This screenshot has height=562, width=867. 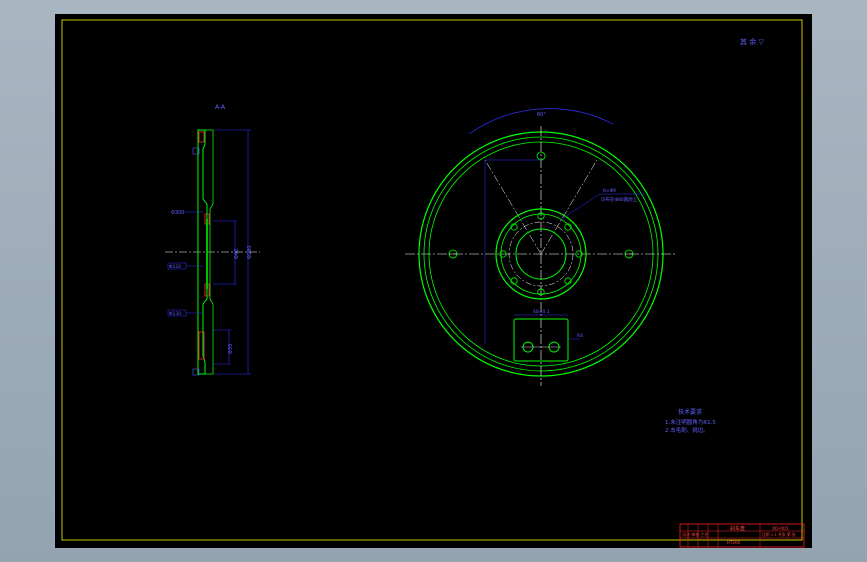 What do you see at coordinates (175, 267) in the screenshot?
I see `dim-left-2: Φ120` at bounding box center [175, 267].